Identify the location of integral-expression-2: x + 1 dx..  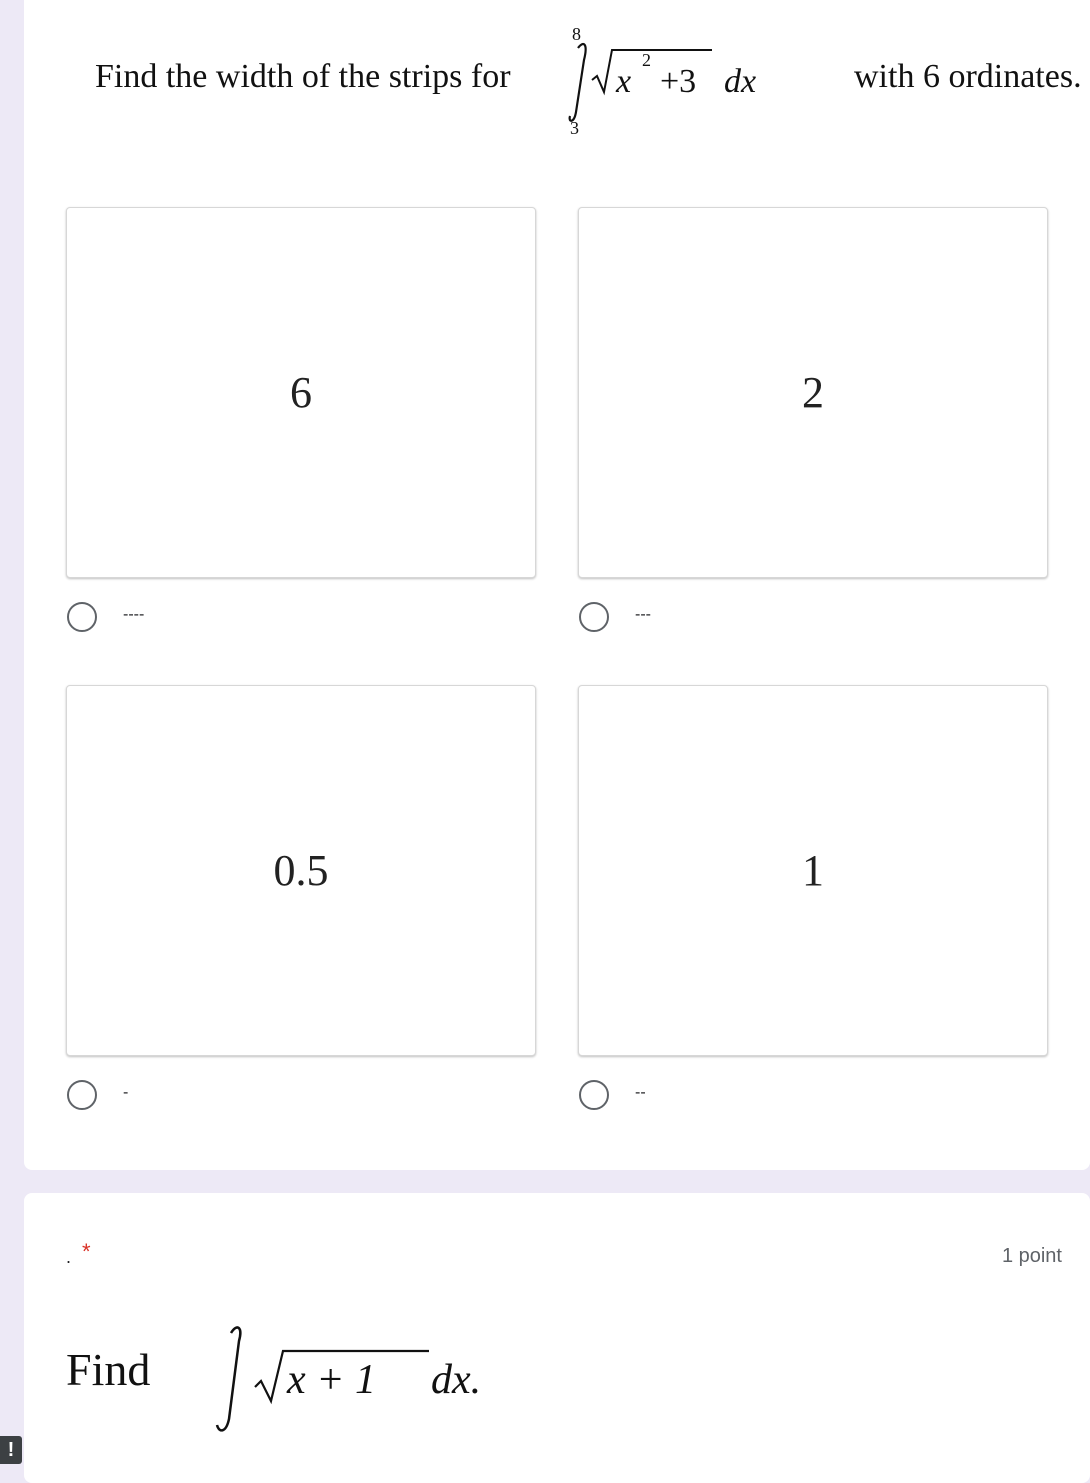
(348, 1379).